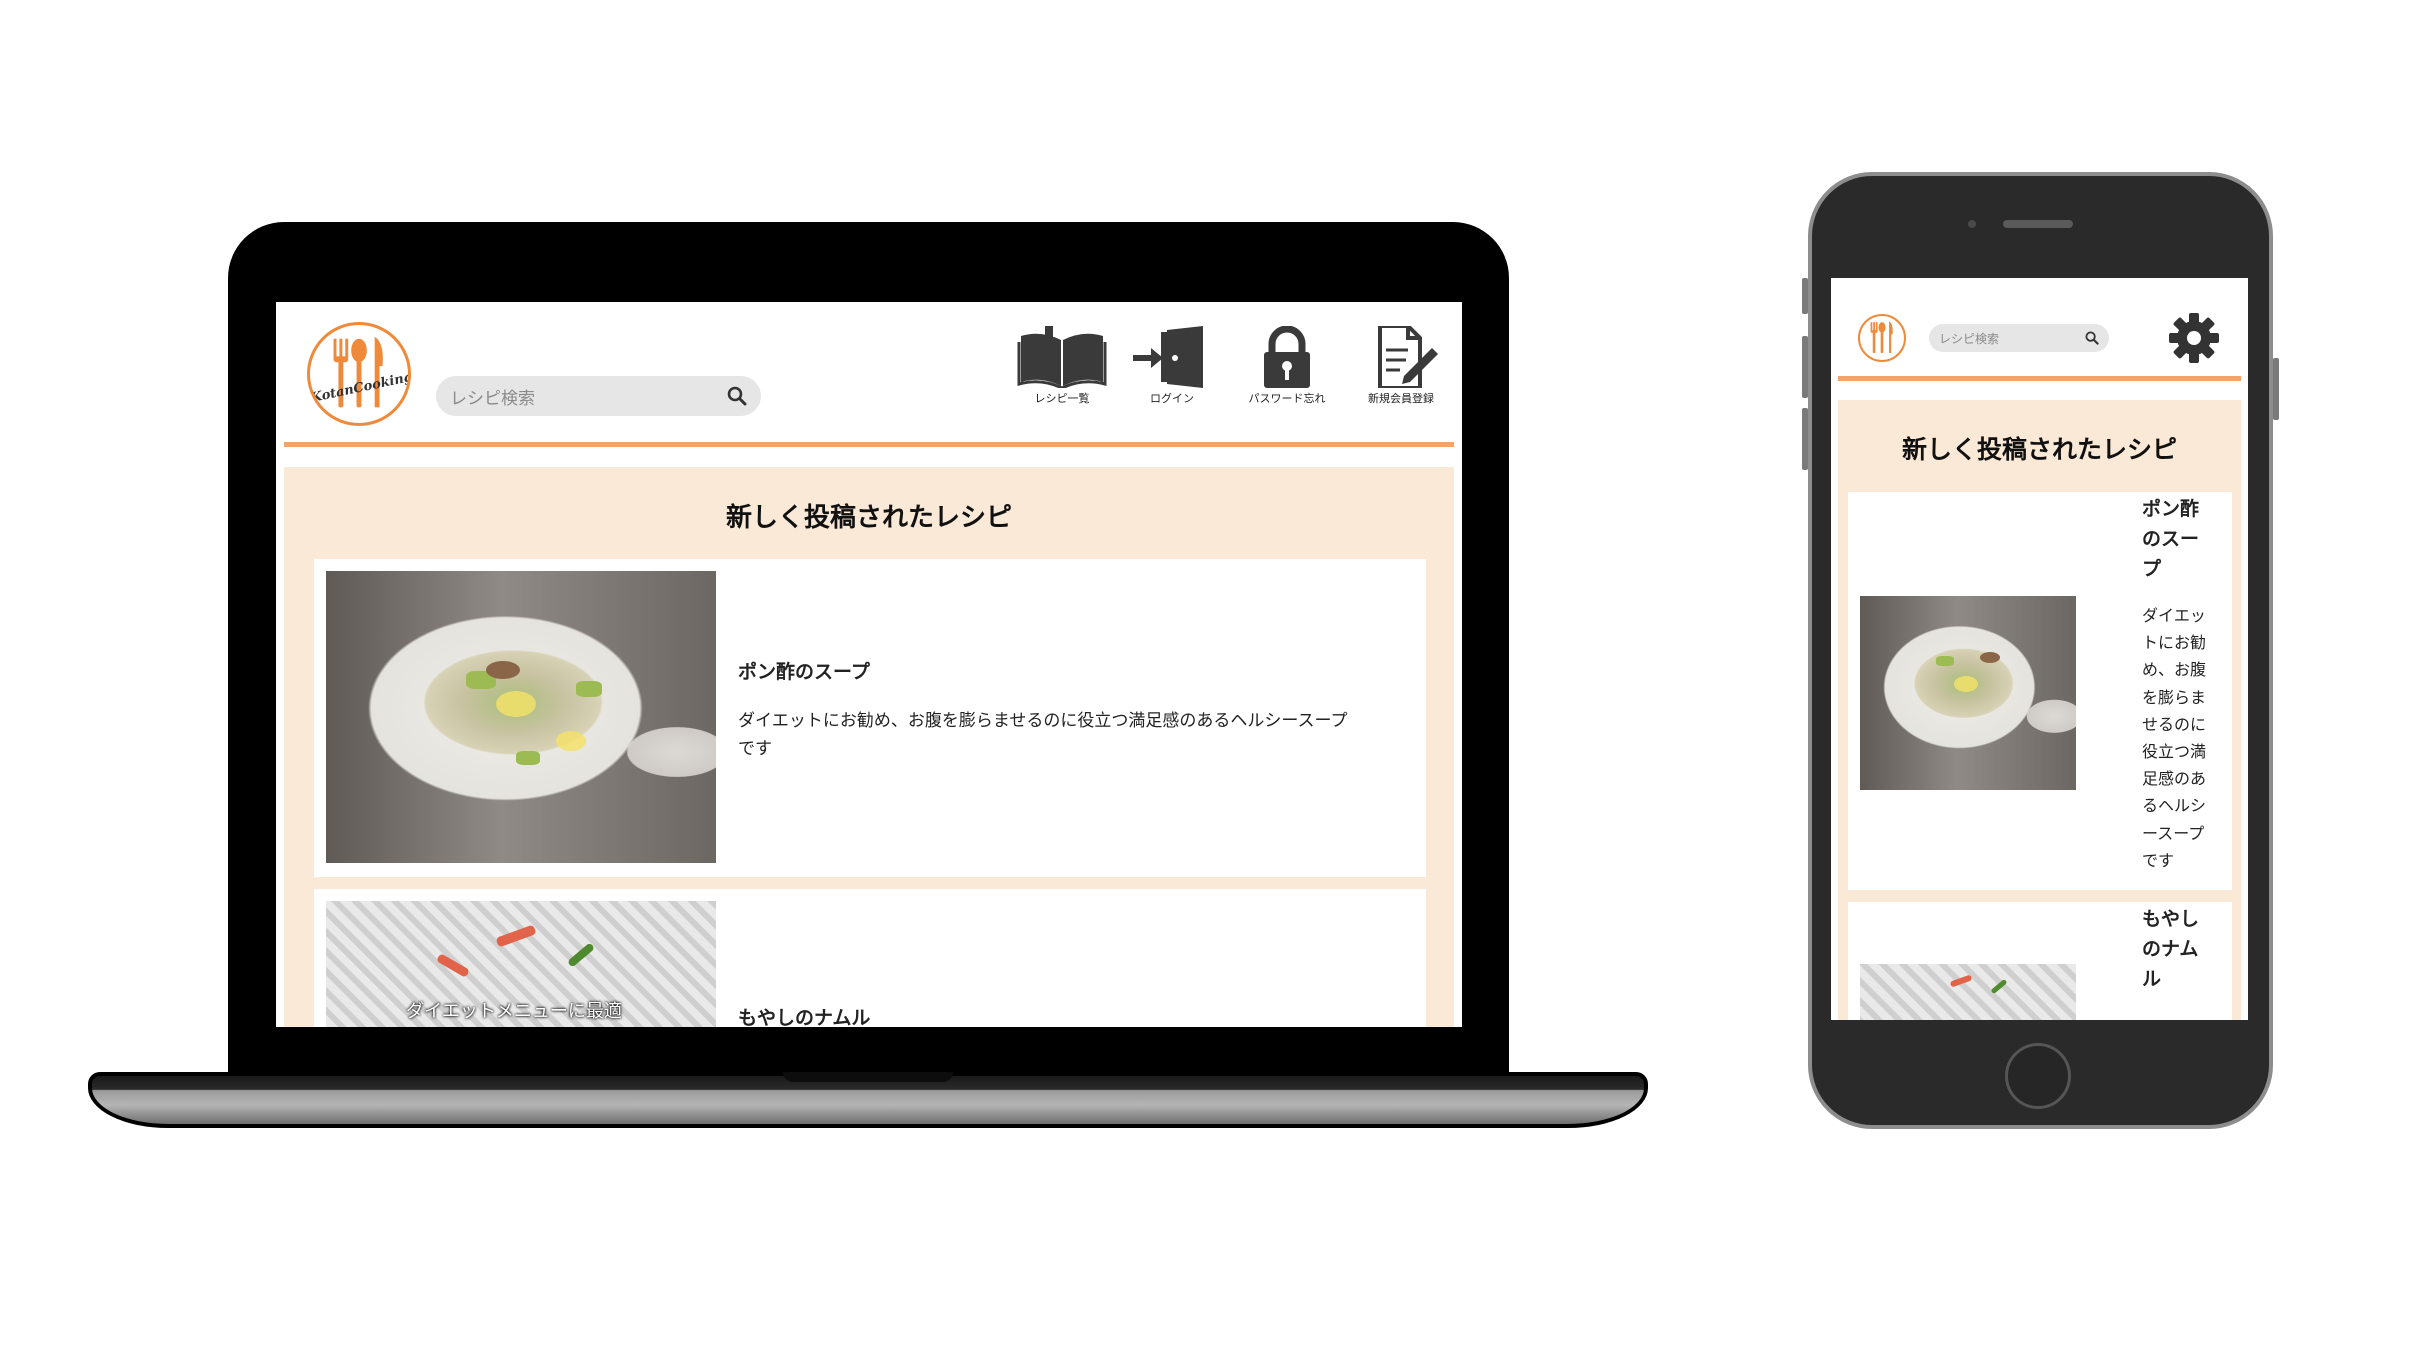 The height and width of the screenshot is (1348, 2415). Describe the element at coordinates (1062, 398) in the screenshot. I see `nav-label: レシピ一覧` at that location.